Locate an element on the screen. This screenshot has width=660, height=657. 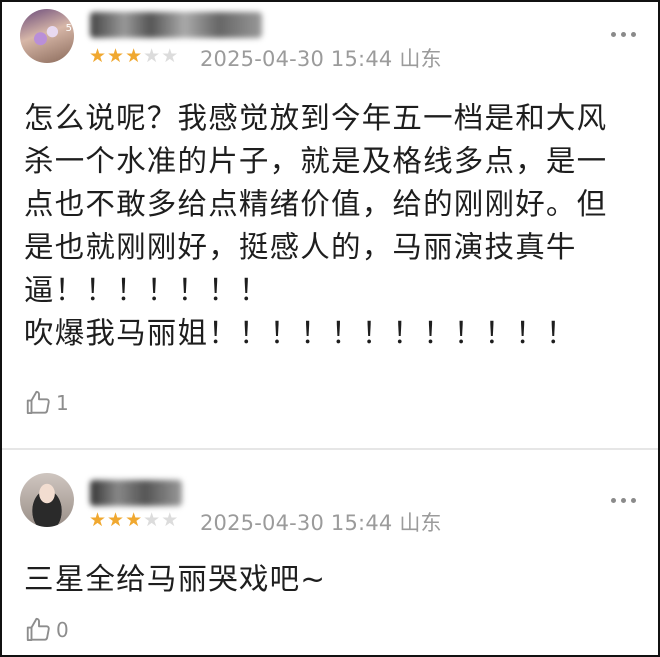
avatar: 5 is located at coordinates (47, 36).